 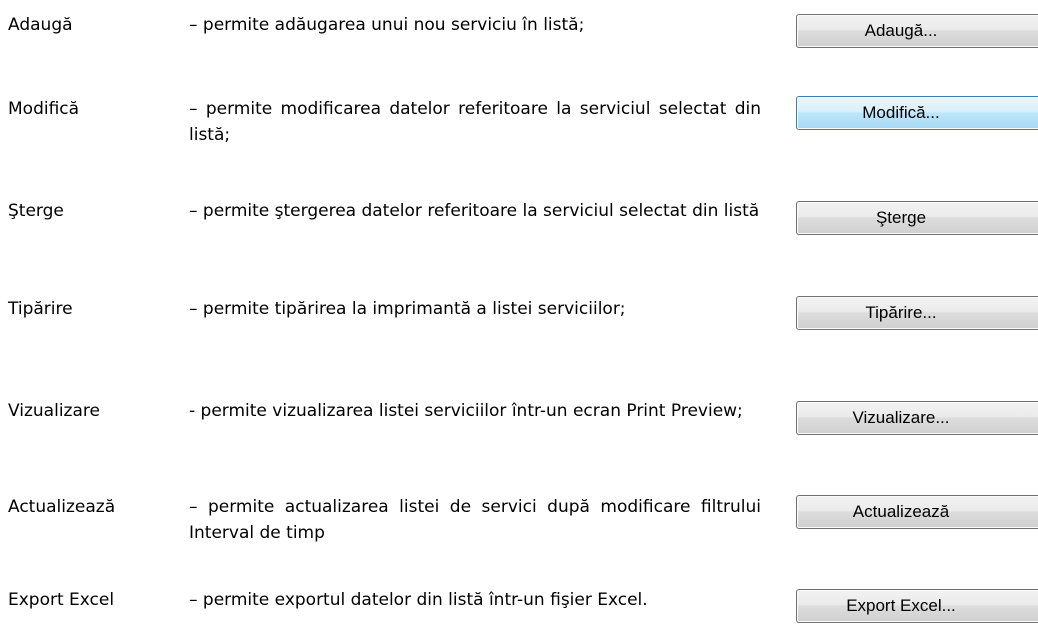 What do you see at coordinates (54, 411) in the screenshot?
I see `term-label: Vizualizare` at bounding box center [54, 411].